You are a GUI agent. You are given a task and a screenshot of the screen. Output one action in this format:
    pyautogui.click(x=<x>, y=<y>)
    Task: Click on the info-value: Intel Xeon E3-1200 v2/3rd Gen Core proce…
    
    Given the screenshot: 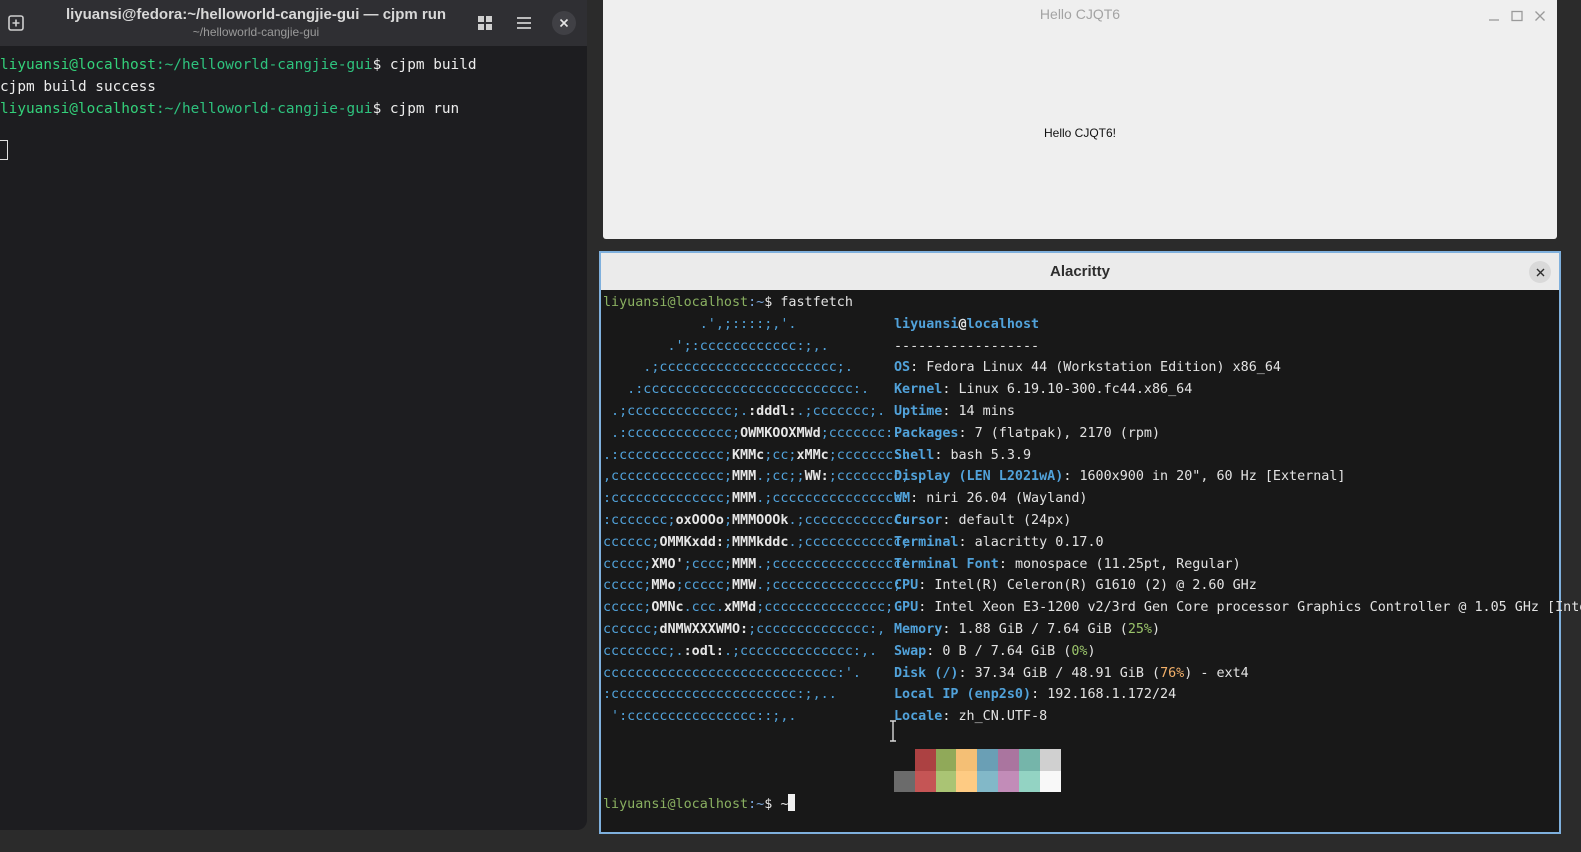 What is the action you would take?
    pyautogui.click(x=1257, y=608)
    